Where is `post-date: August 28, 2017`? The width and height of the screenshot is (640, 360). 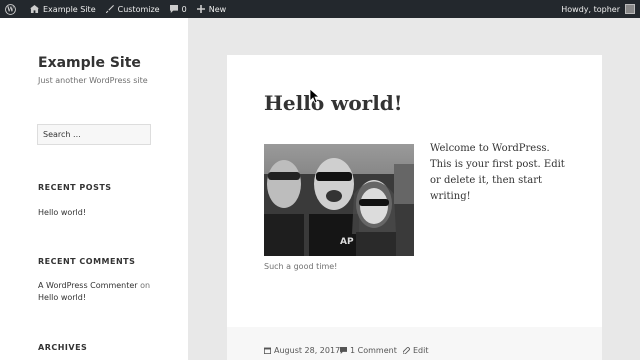
post-date: August 28, 2017 is located at coordinates (307, 350).